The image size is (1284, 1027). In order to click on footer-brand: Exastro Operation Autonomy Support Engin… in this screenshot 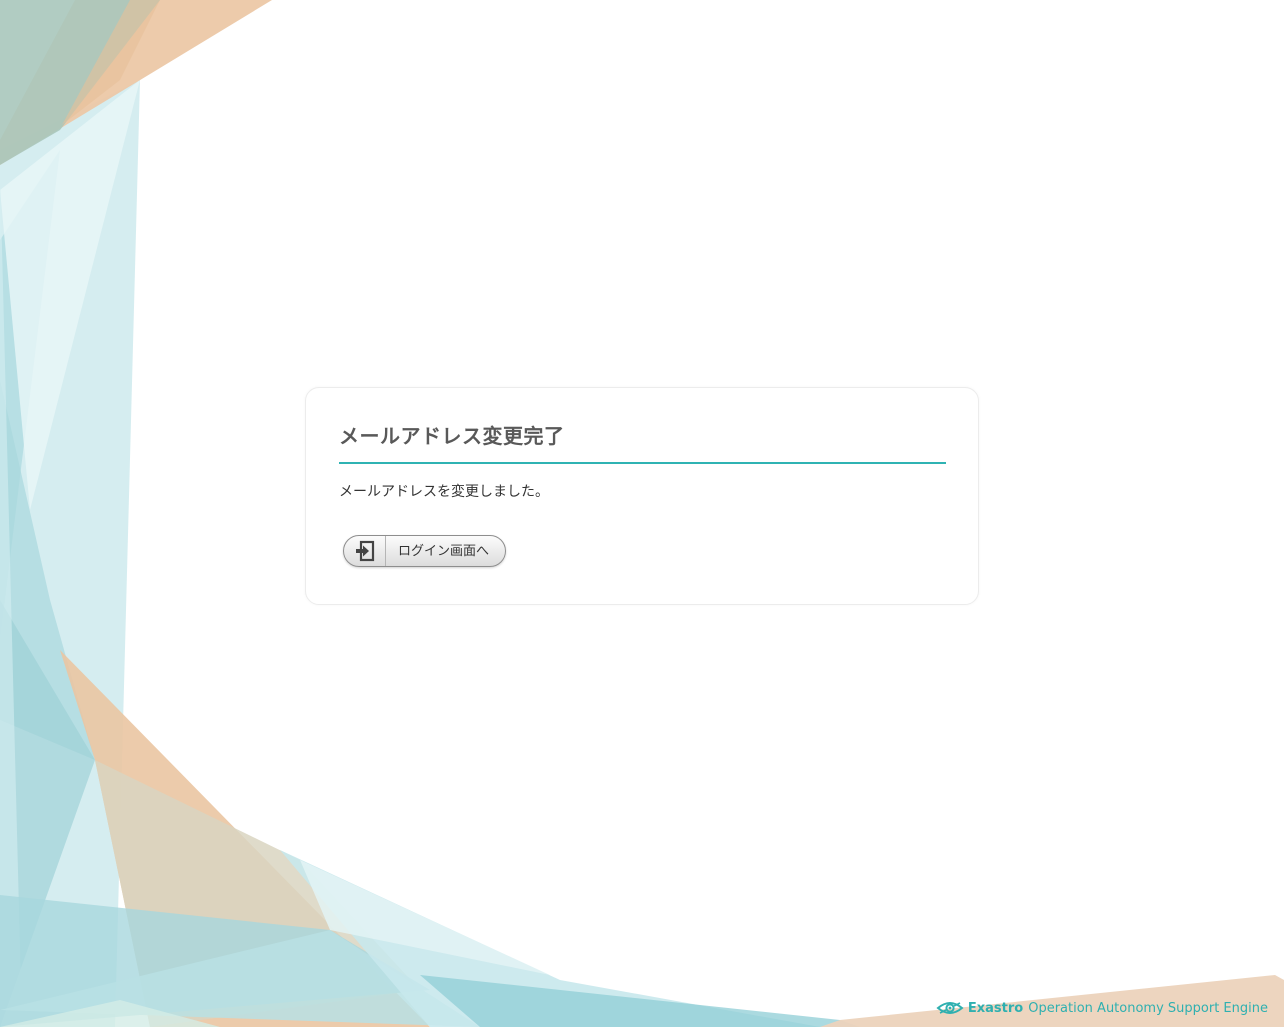, I will do `click(1102, 1008)`.